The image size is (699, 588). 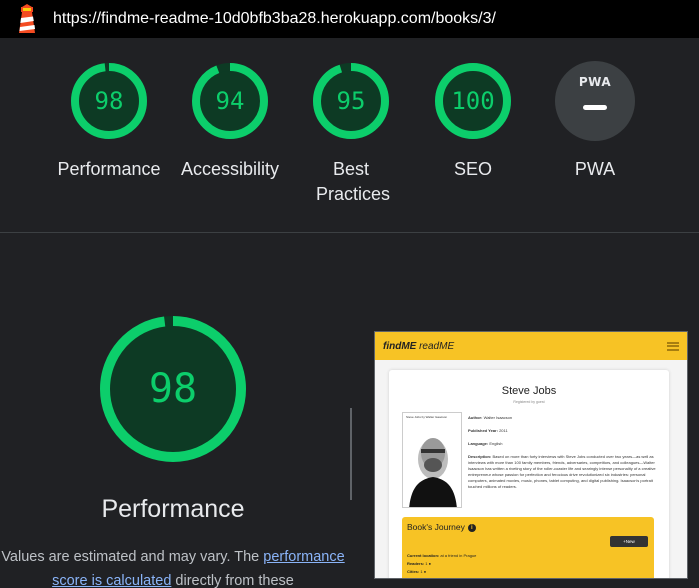 I want to click on gauge-accessibility: 94 Accessibility, so click(x=230, y=121).